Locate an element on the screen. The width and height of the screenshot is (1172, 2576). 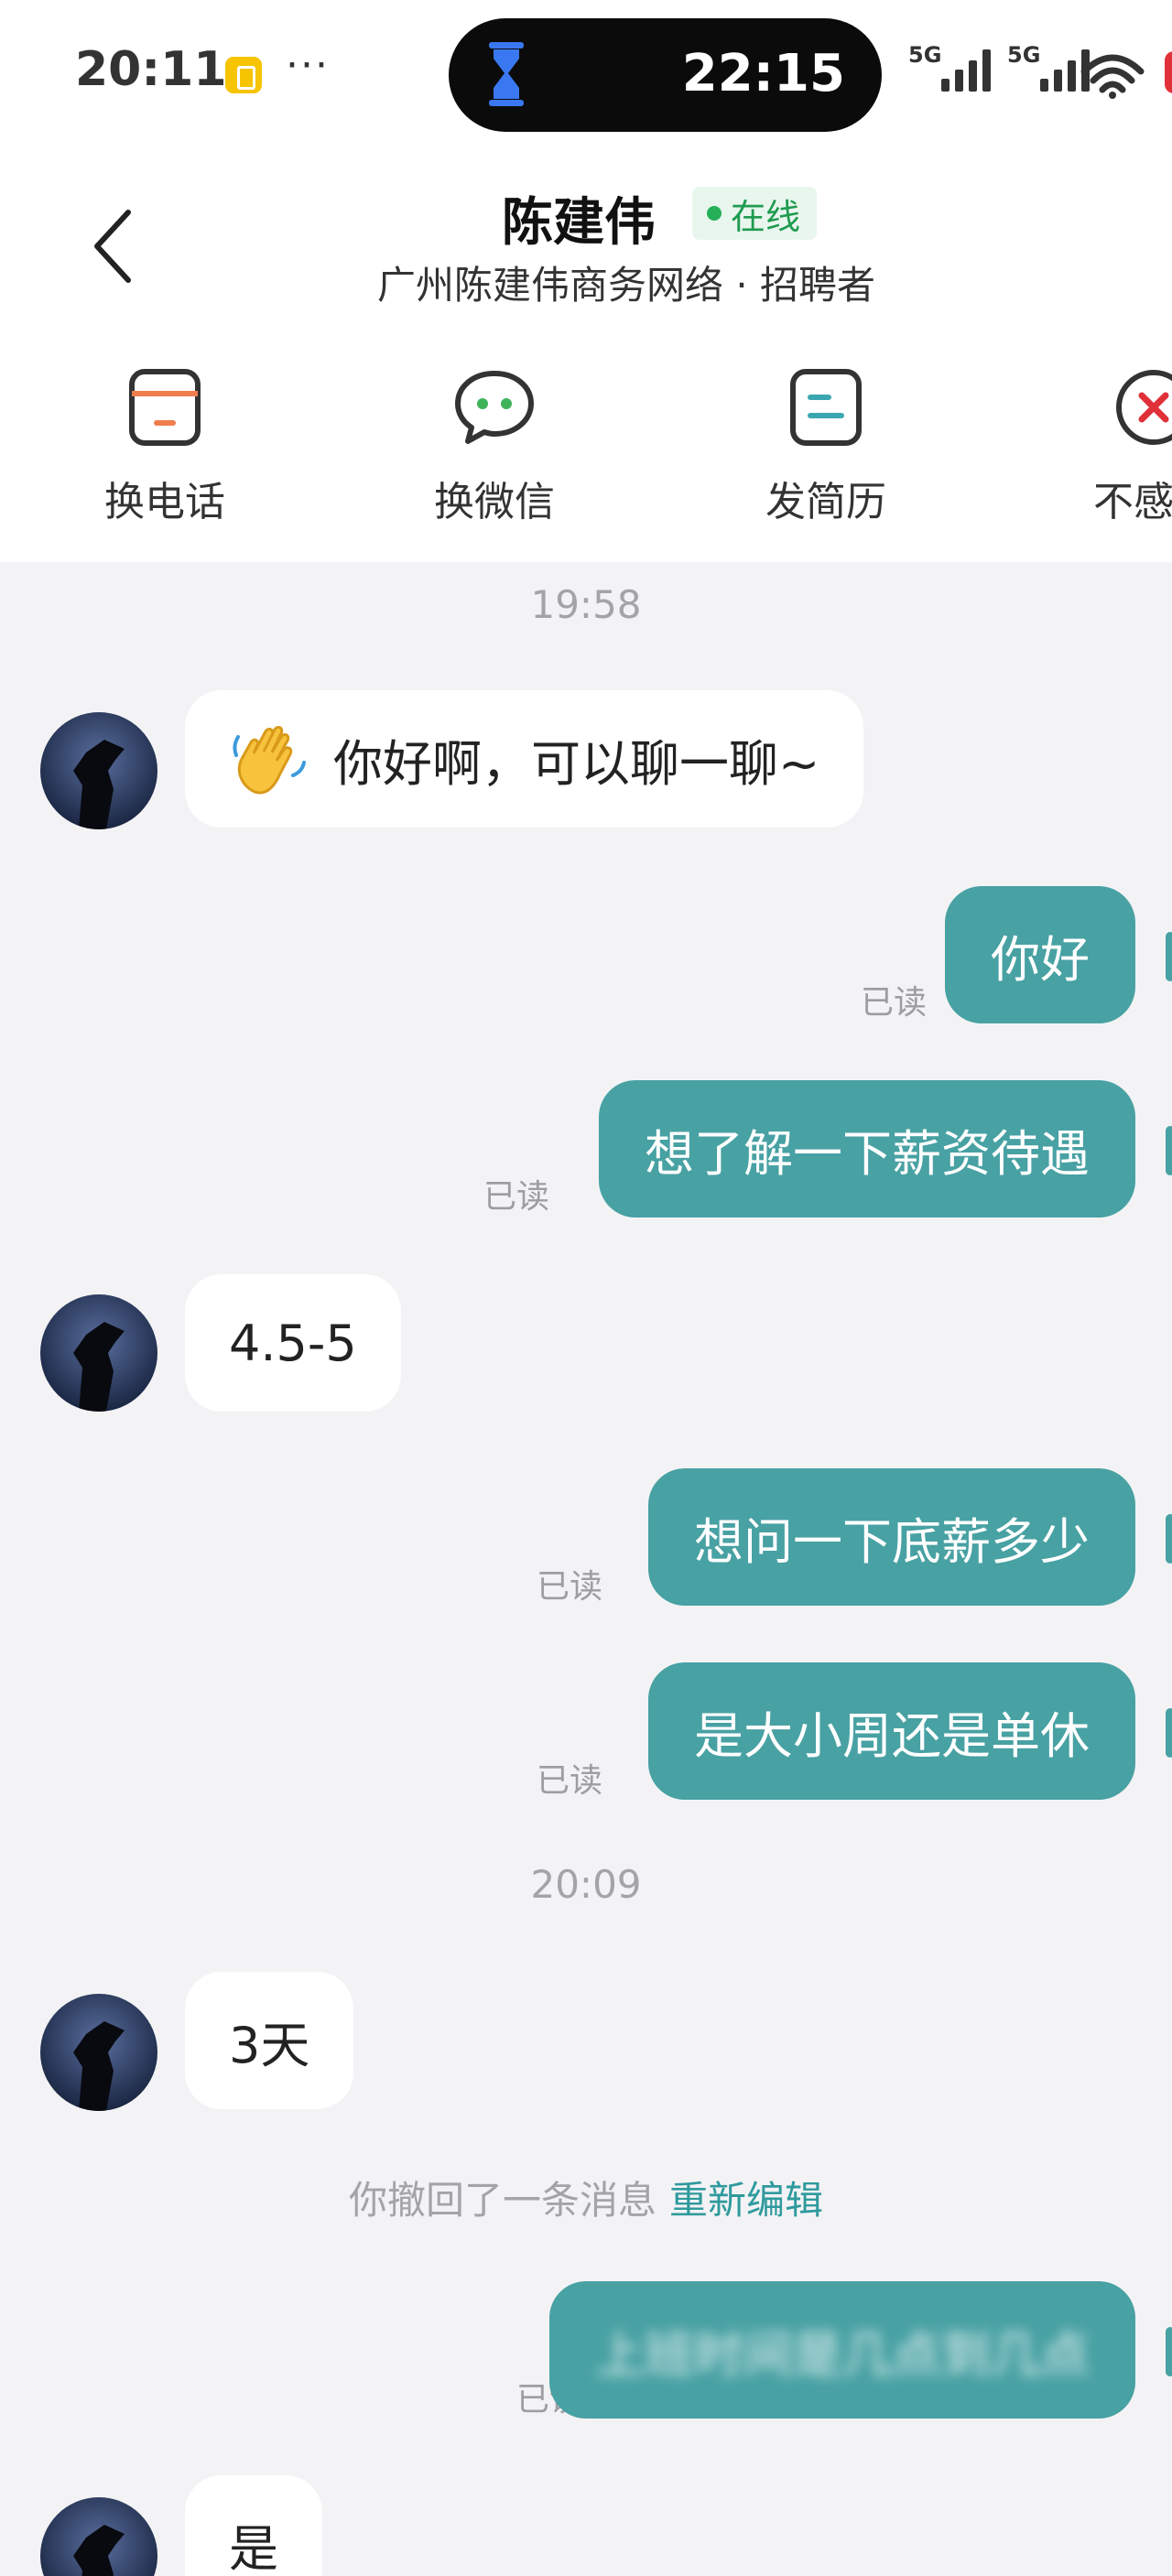
incoming-message: 是 is located at coordinates (254, 2526).